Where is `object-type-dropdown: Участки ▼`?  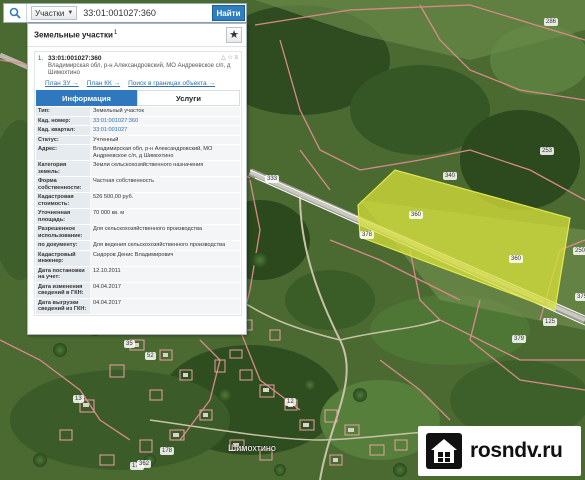 object-type-dropdown: Участки ▼ is located at coordinates (54, 13).